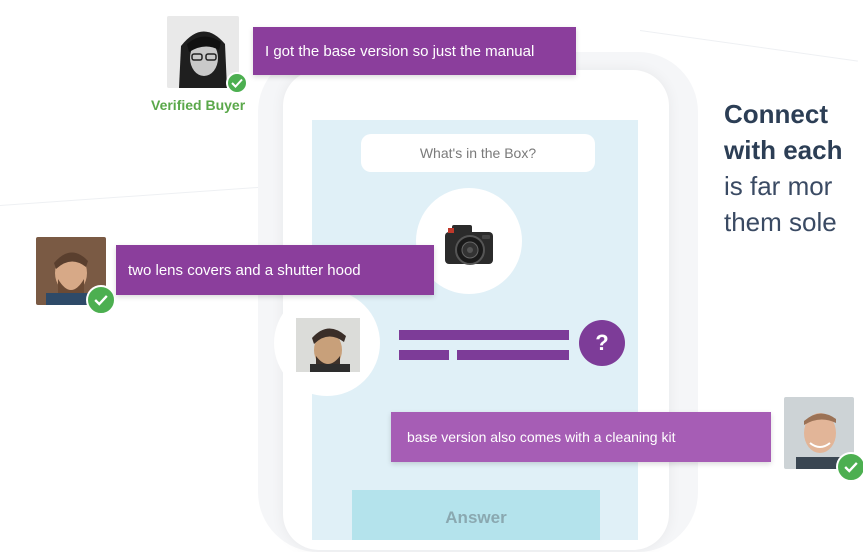  Describe the element at coordinates (602, 343) in the screenshot. I see `question-mark-icon: ?` at that location.